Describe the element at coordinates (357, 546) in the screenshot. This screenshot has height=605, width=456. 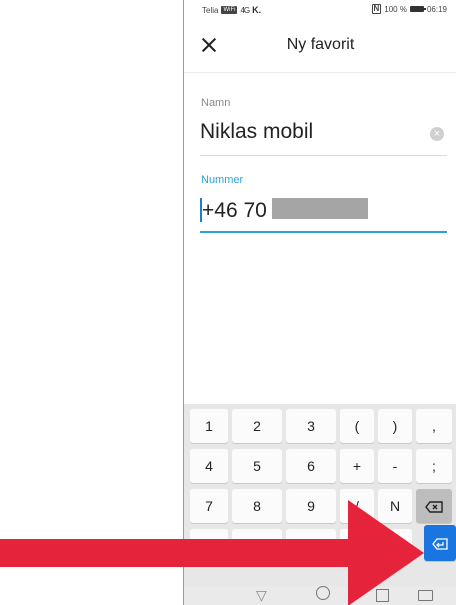
I see `key-space` at that location.